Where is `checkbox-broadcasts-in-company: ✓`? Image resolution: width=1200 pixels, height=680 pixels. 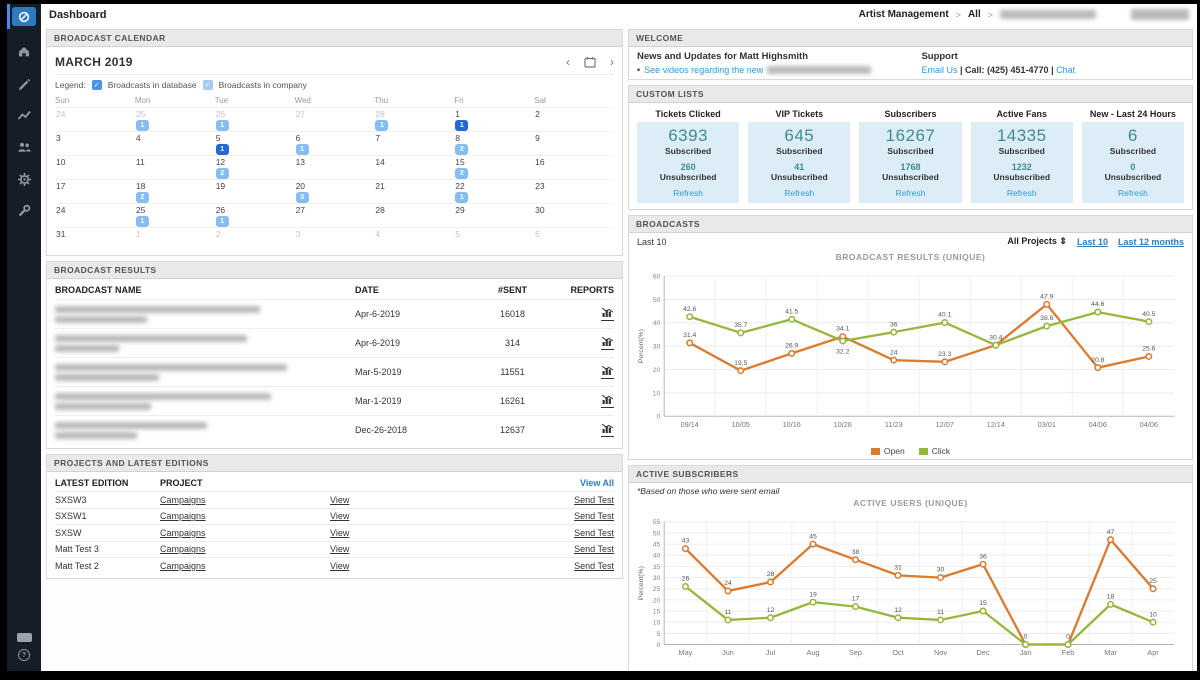
checkbox-broadcasts-in-company: ✓ is located at coordinates (207, 85).